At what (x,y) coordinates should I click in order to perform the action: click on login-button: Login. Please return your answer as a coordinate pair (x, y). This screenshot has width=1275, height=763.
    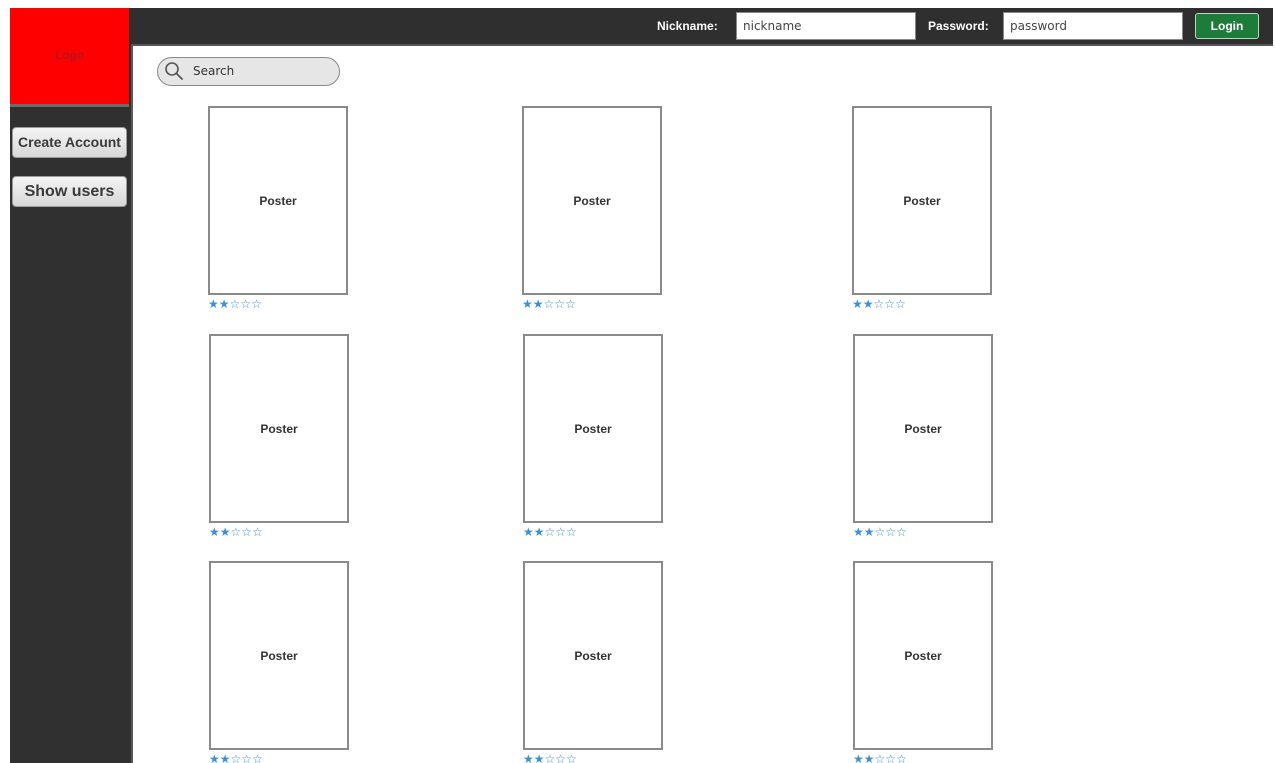
    Looking at the image, I should click on (1227, 26).